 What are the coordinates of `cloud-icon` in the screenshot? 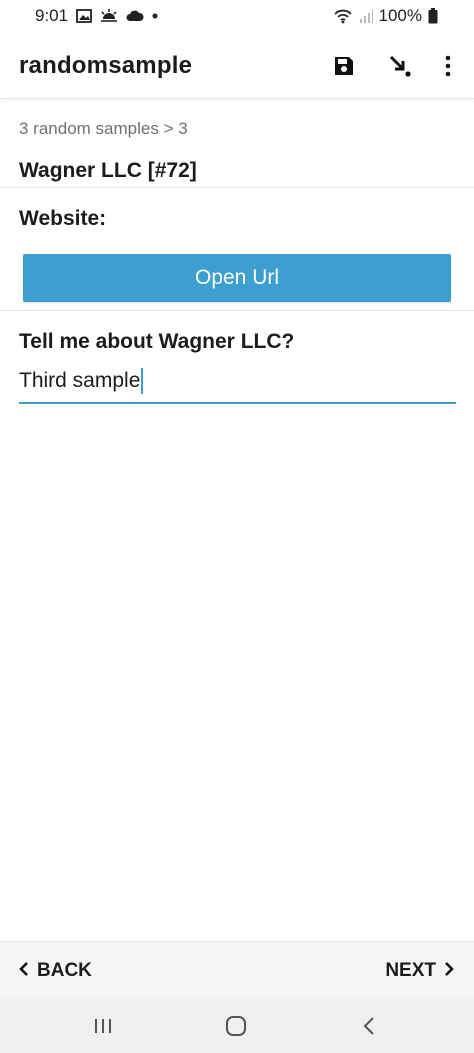 It's located at (135, 16).